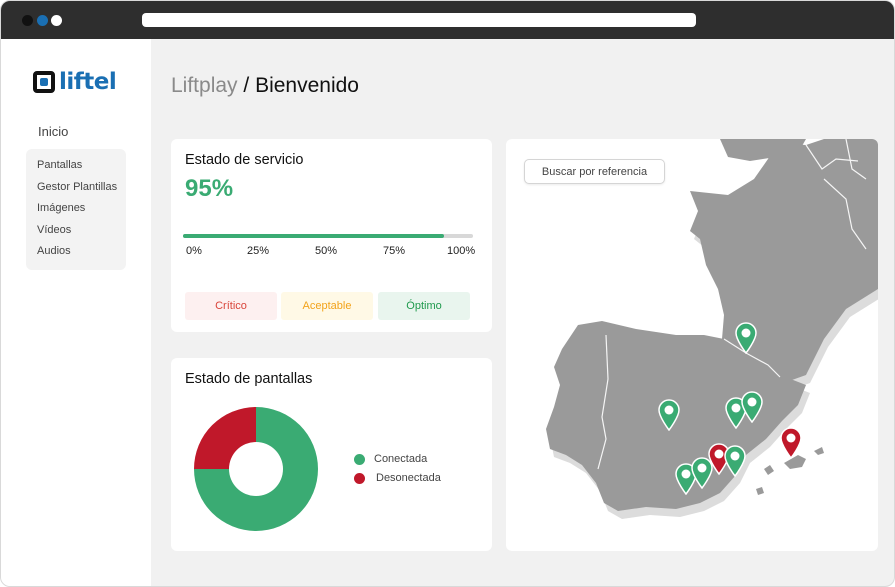 The height and width of the screenshot is (587, 895). Describe the element at coordinates (53, 131) in the screenshot. I see `sidebar-item-home: Inicio` at that location.